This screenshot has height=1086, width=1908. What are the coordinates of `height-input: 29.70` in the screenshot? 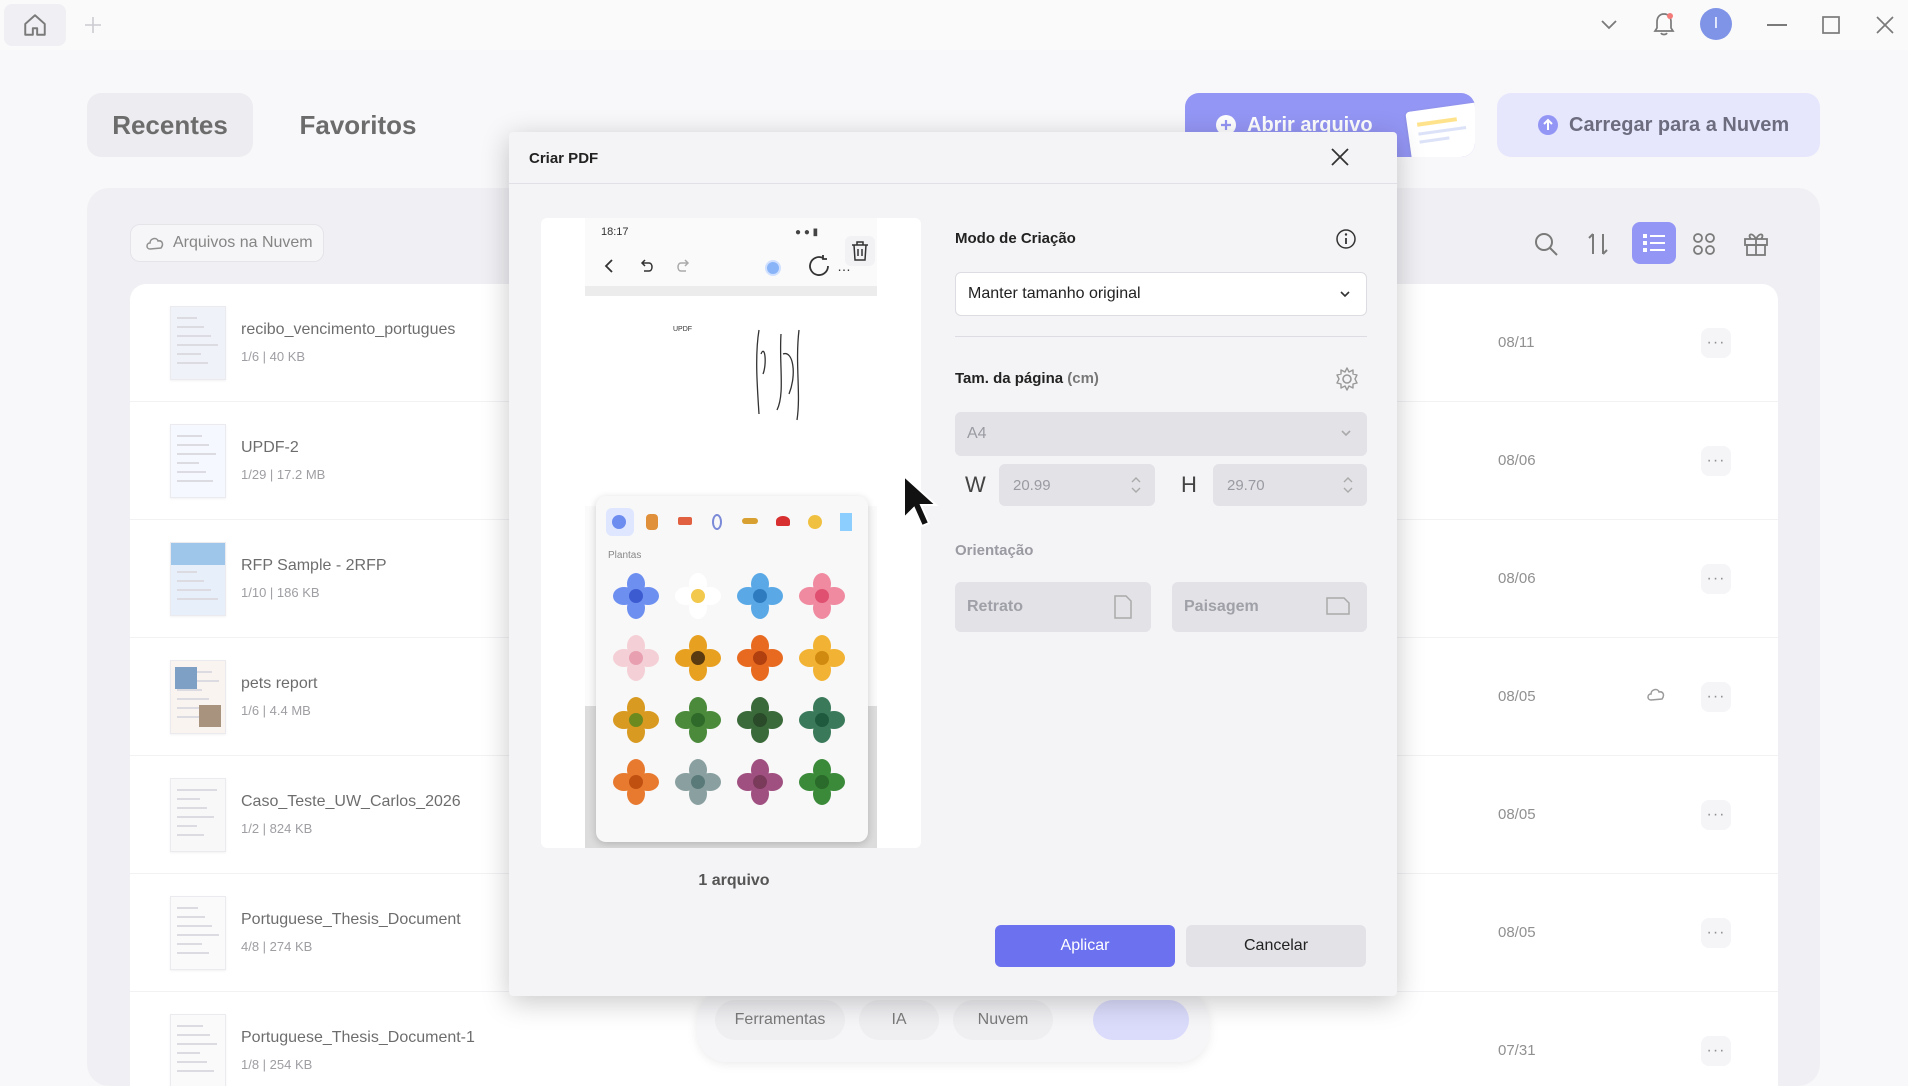 It's located at (1290, 485).